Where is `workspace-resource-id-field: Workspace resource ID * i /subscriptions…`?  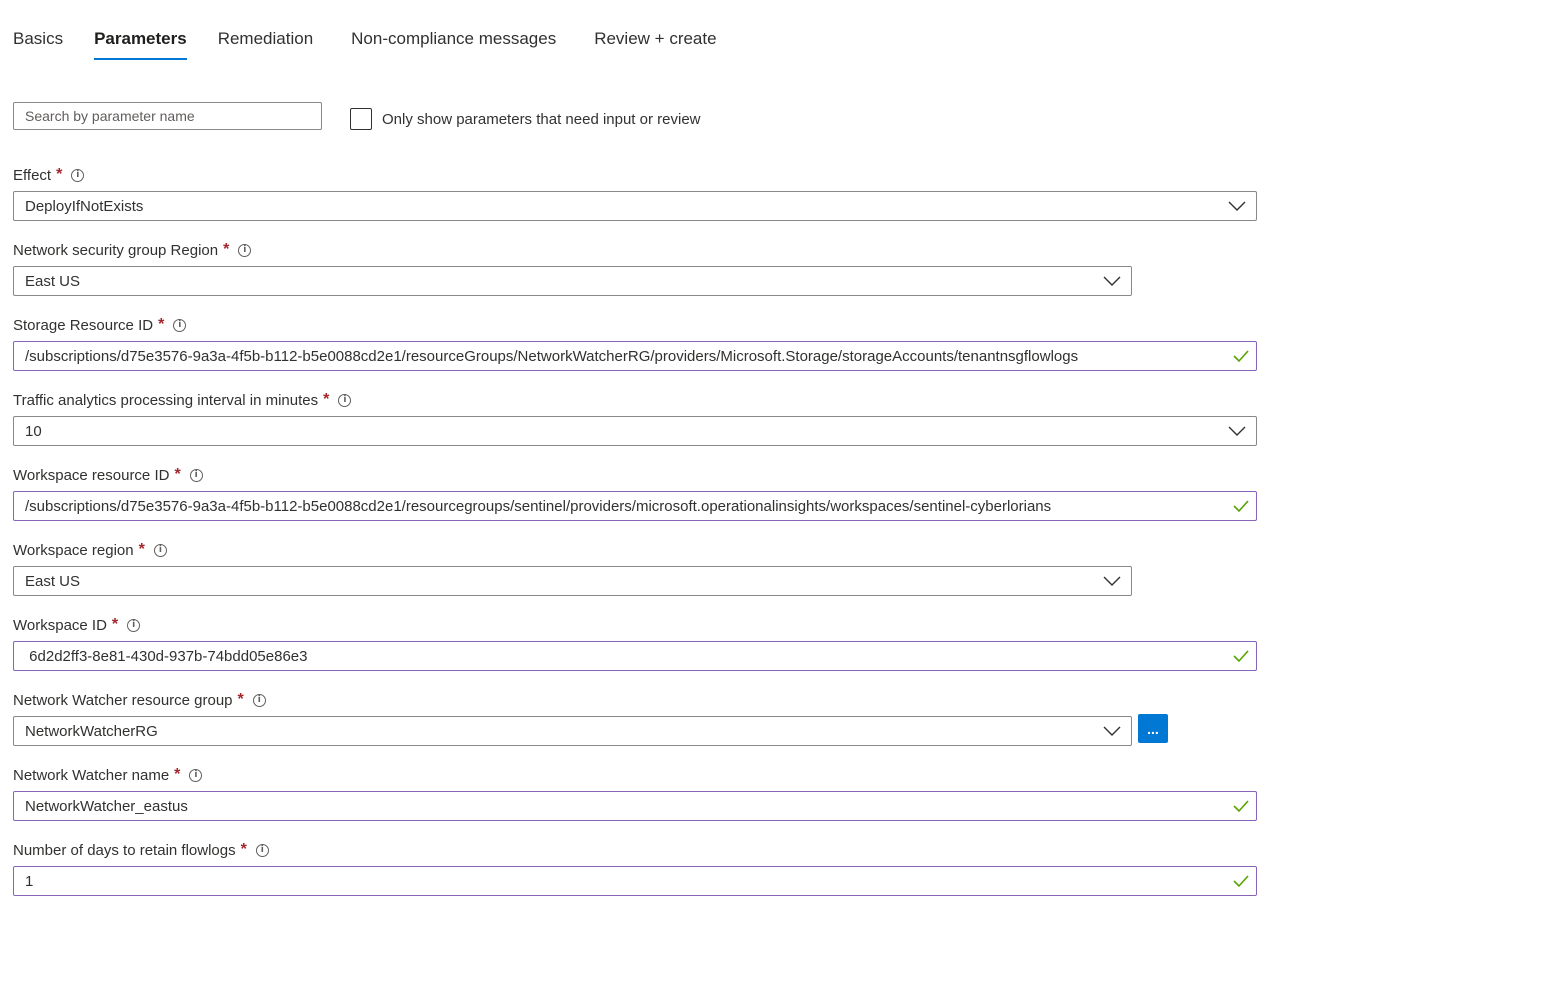 workspace-resource-id-field: Workspace resource ID * i /subscriptions… is located at coordinates (635, 493).